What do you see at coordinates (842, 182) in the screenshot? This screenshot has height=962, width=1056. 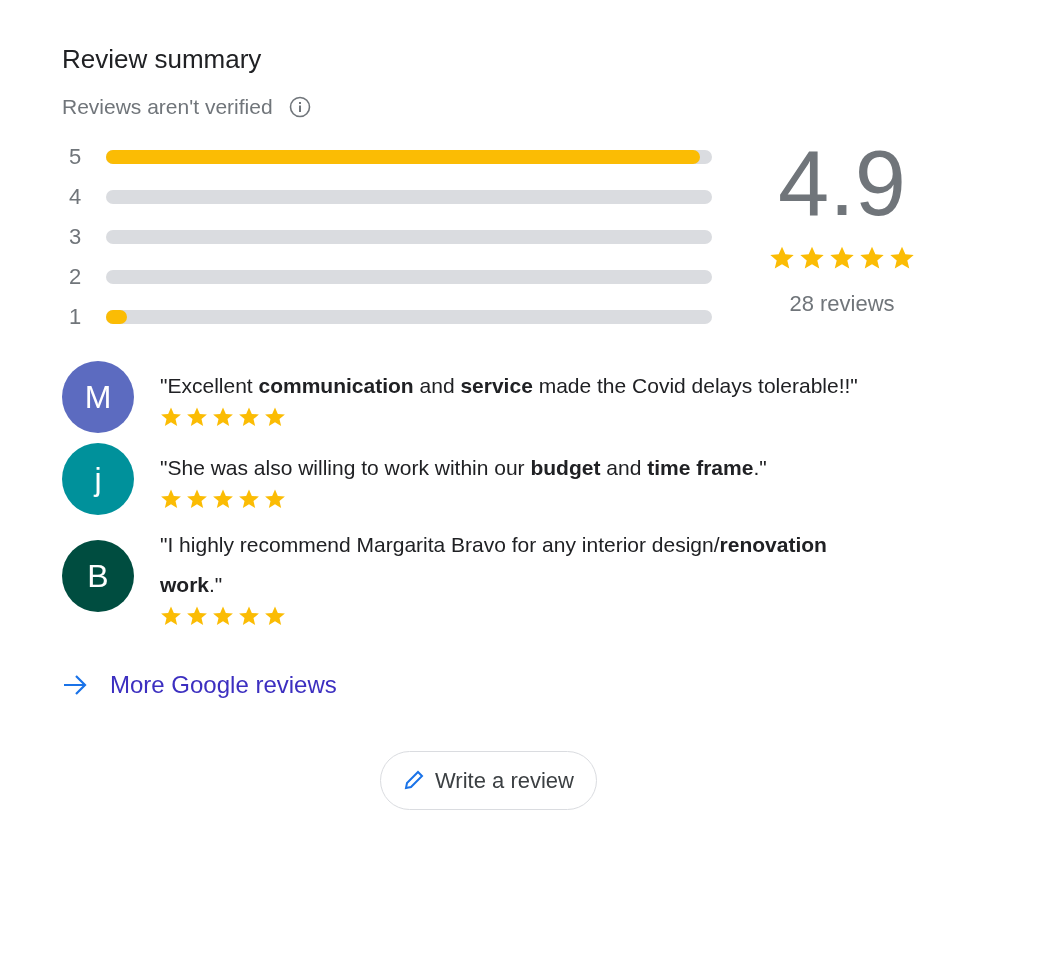 I see `average-rating: 4.9` at bounding box center [842, 182].